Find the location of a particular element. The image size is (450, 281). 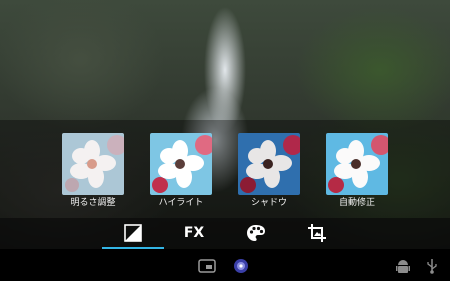

effect-label-shadow: シャドウ is located at coordinates (268, 203).